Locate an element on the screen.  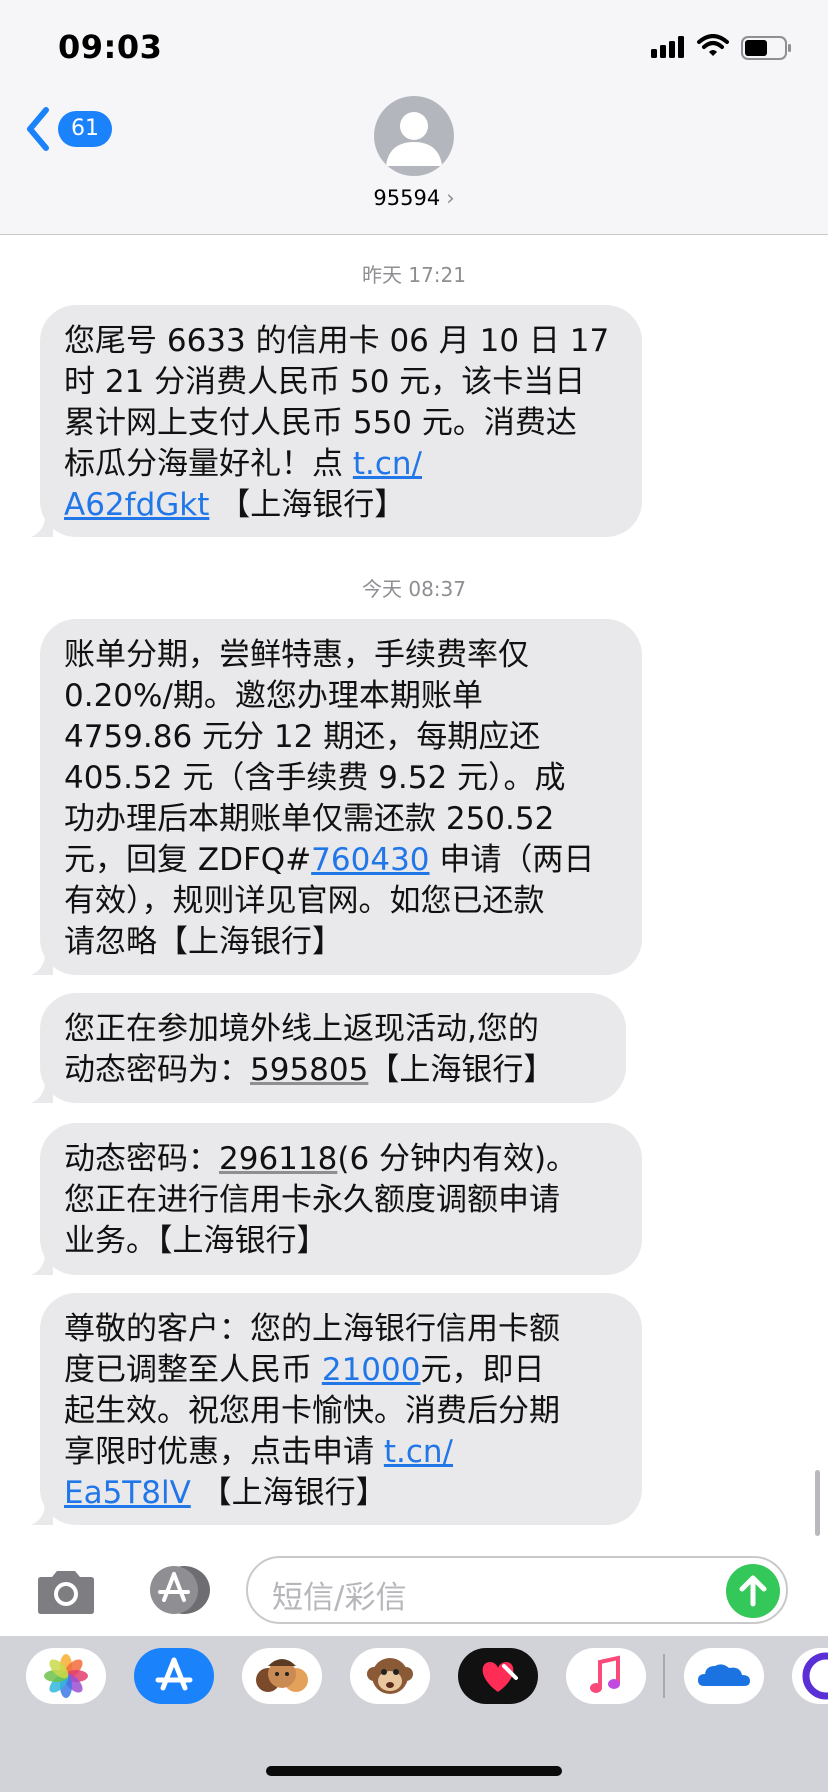
music-note-icon is located at coordinates (605, 1674).